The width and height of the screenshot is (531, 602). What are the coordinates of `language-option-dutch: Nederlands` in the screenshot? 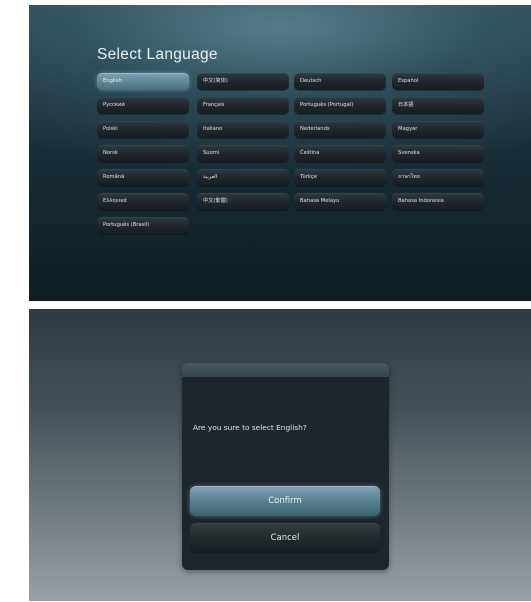 It's located at (340, 129).